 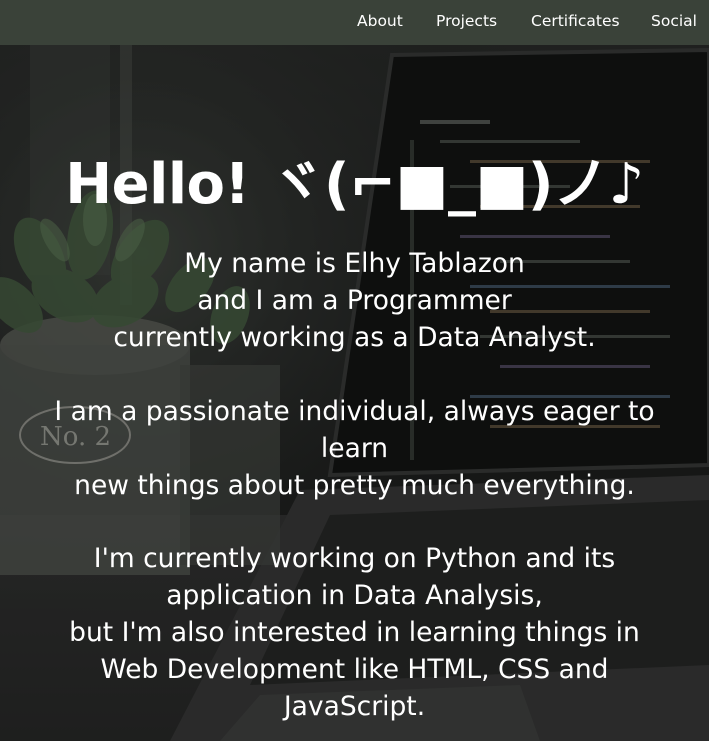 I want to click on passion-line-2: learn, so click(x=354, y=448).